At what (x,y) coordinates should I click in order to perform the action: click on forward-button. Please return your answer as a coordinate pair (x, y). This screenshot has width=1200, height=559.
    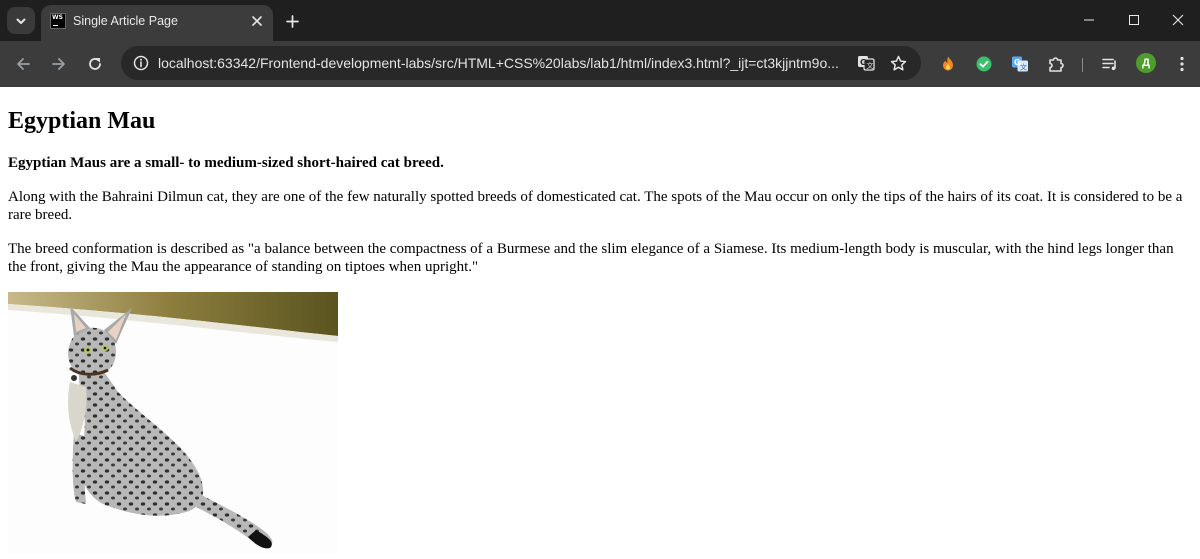
    Looking at the image, I should click on (59, 64).